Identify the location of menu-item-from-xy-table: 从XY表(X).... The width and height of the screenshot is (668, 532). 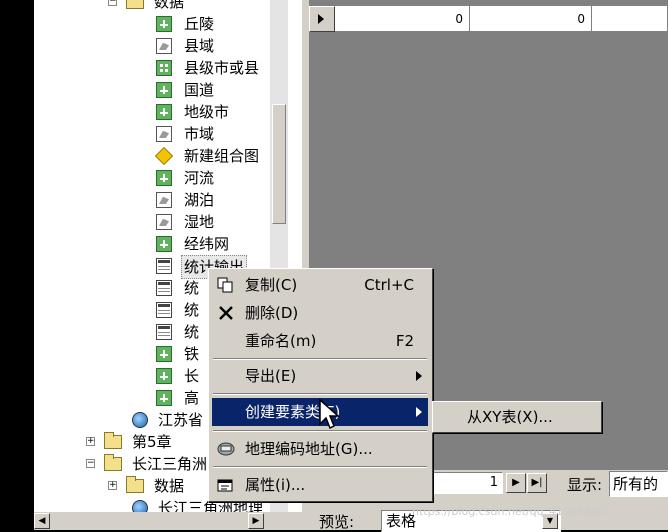
(510, 417).